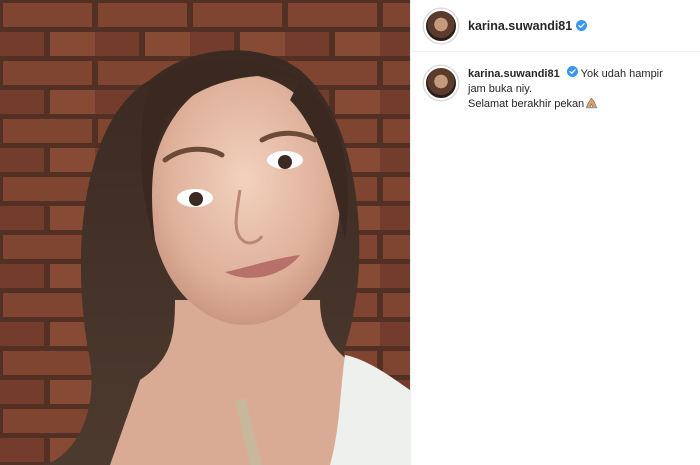  I want to click on avatar, so click(441, 25).